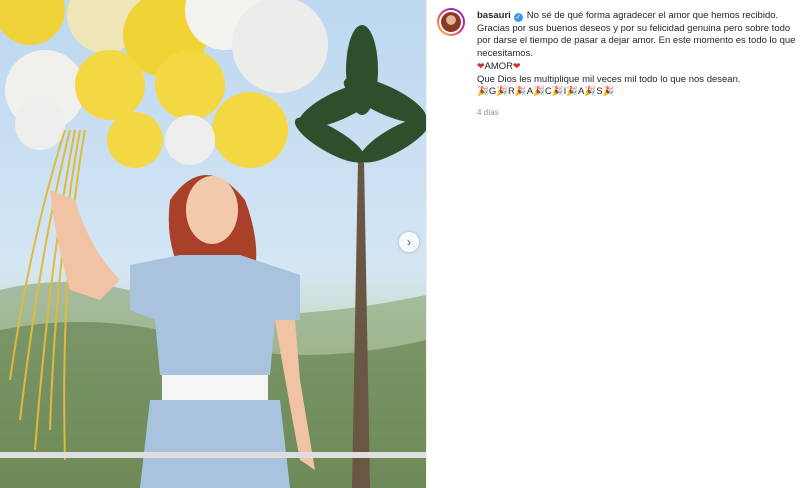  I want to click on carousel-next-button: ›, so click(409, 242).